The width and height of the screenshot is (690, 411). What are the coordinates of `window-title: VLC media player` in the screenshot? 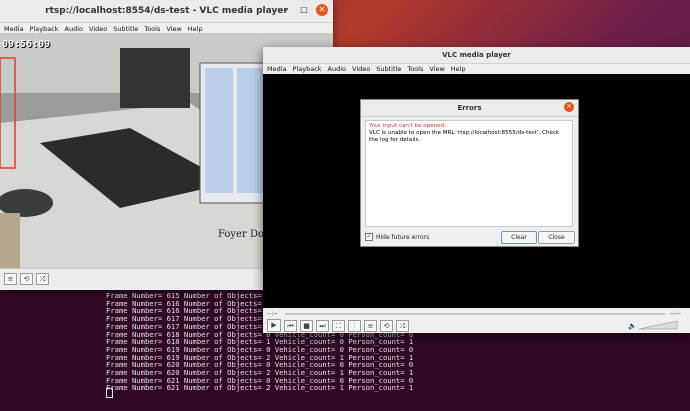 It's located at (476, 55).